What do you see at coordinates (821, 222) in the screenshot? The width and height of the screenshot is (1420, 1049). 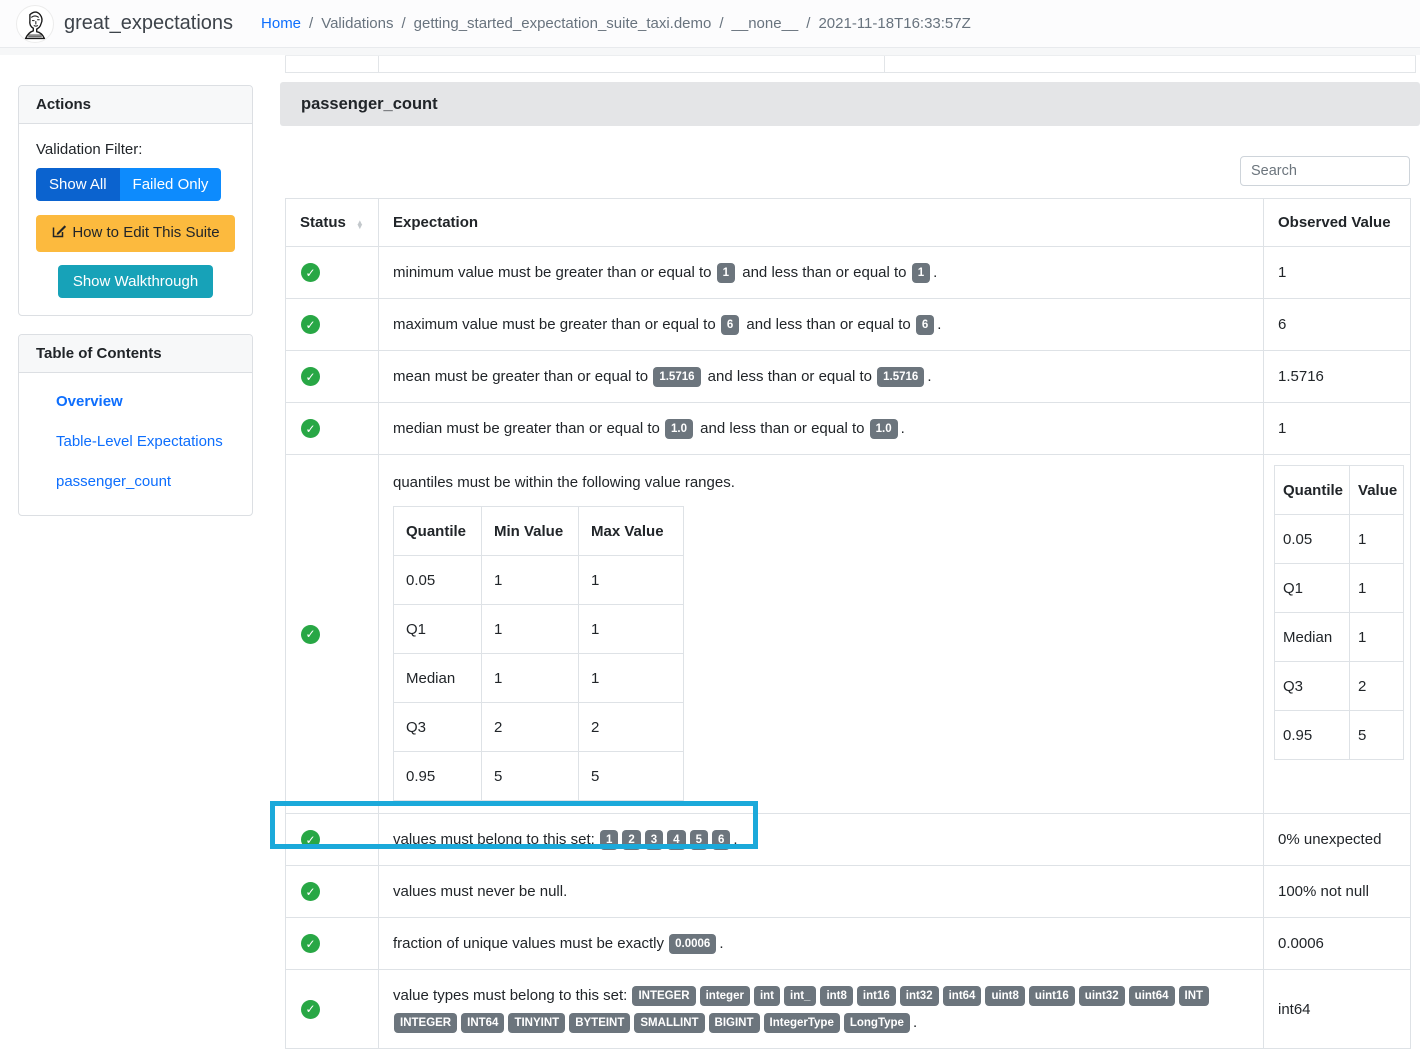 I see `expectation-column-header: Expectation` at bounding box center [821, 222].